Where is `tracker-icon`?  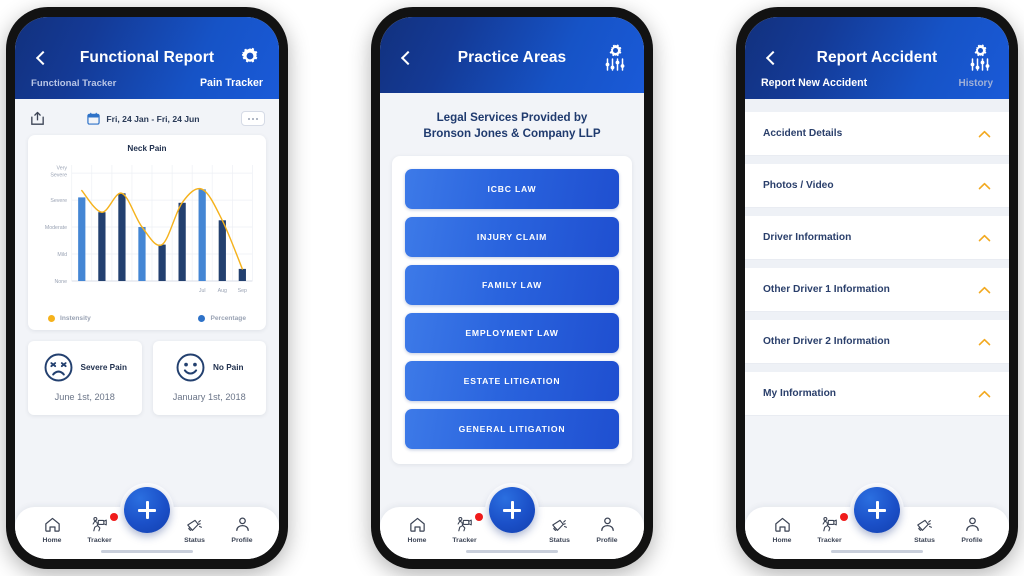
tracker-icon is located at coordinates (829, 524).